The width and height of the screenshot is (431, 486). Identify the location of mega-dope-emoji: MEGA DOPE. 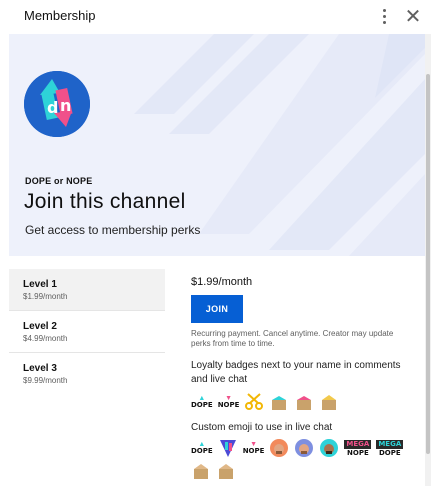
(390, 448).